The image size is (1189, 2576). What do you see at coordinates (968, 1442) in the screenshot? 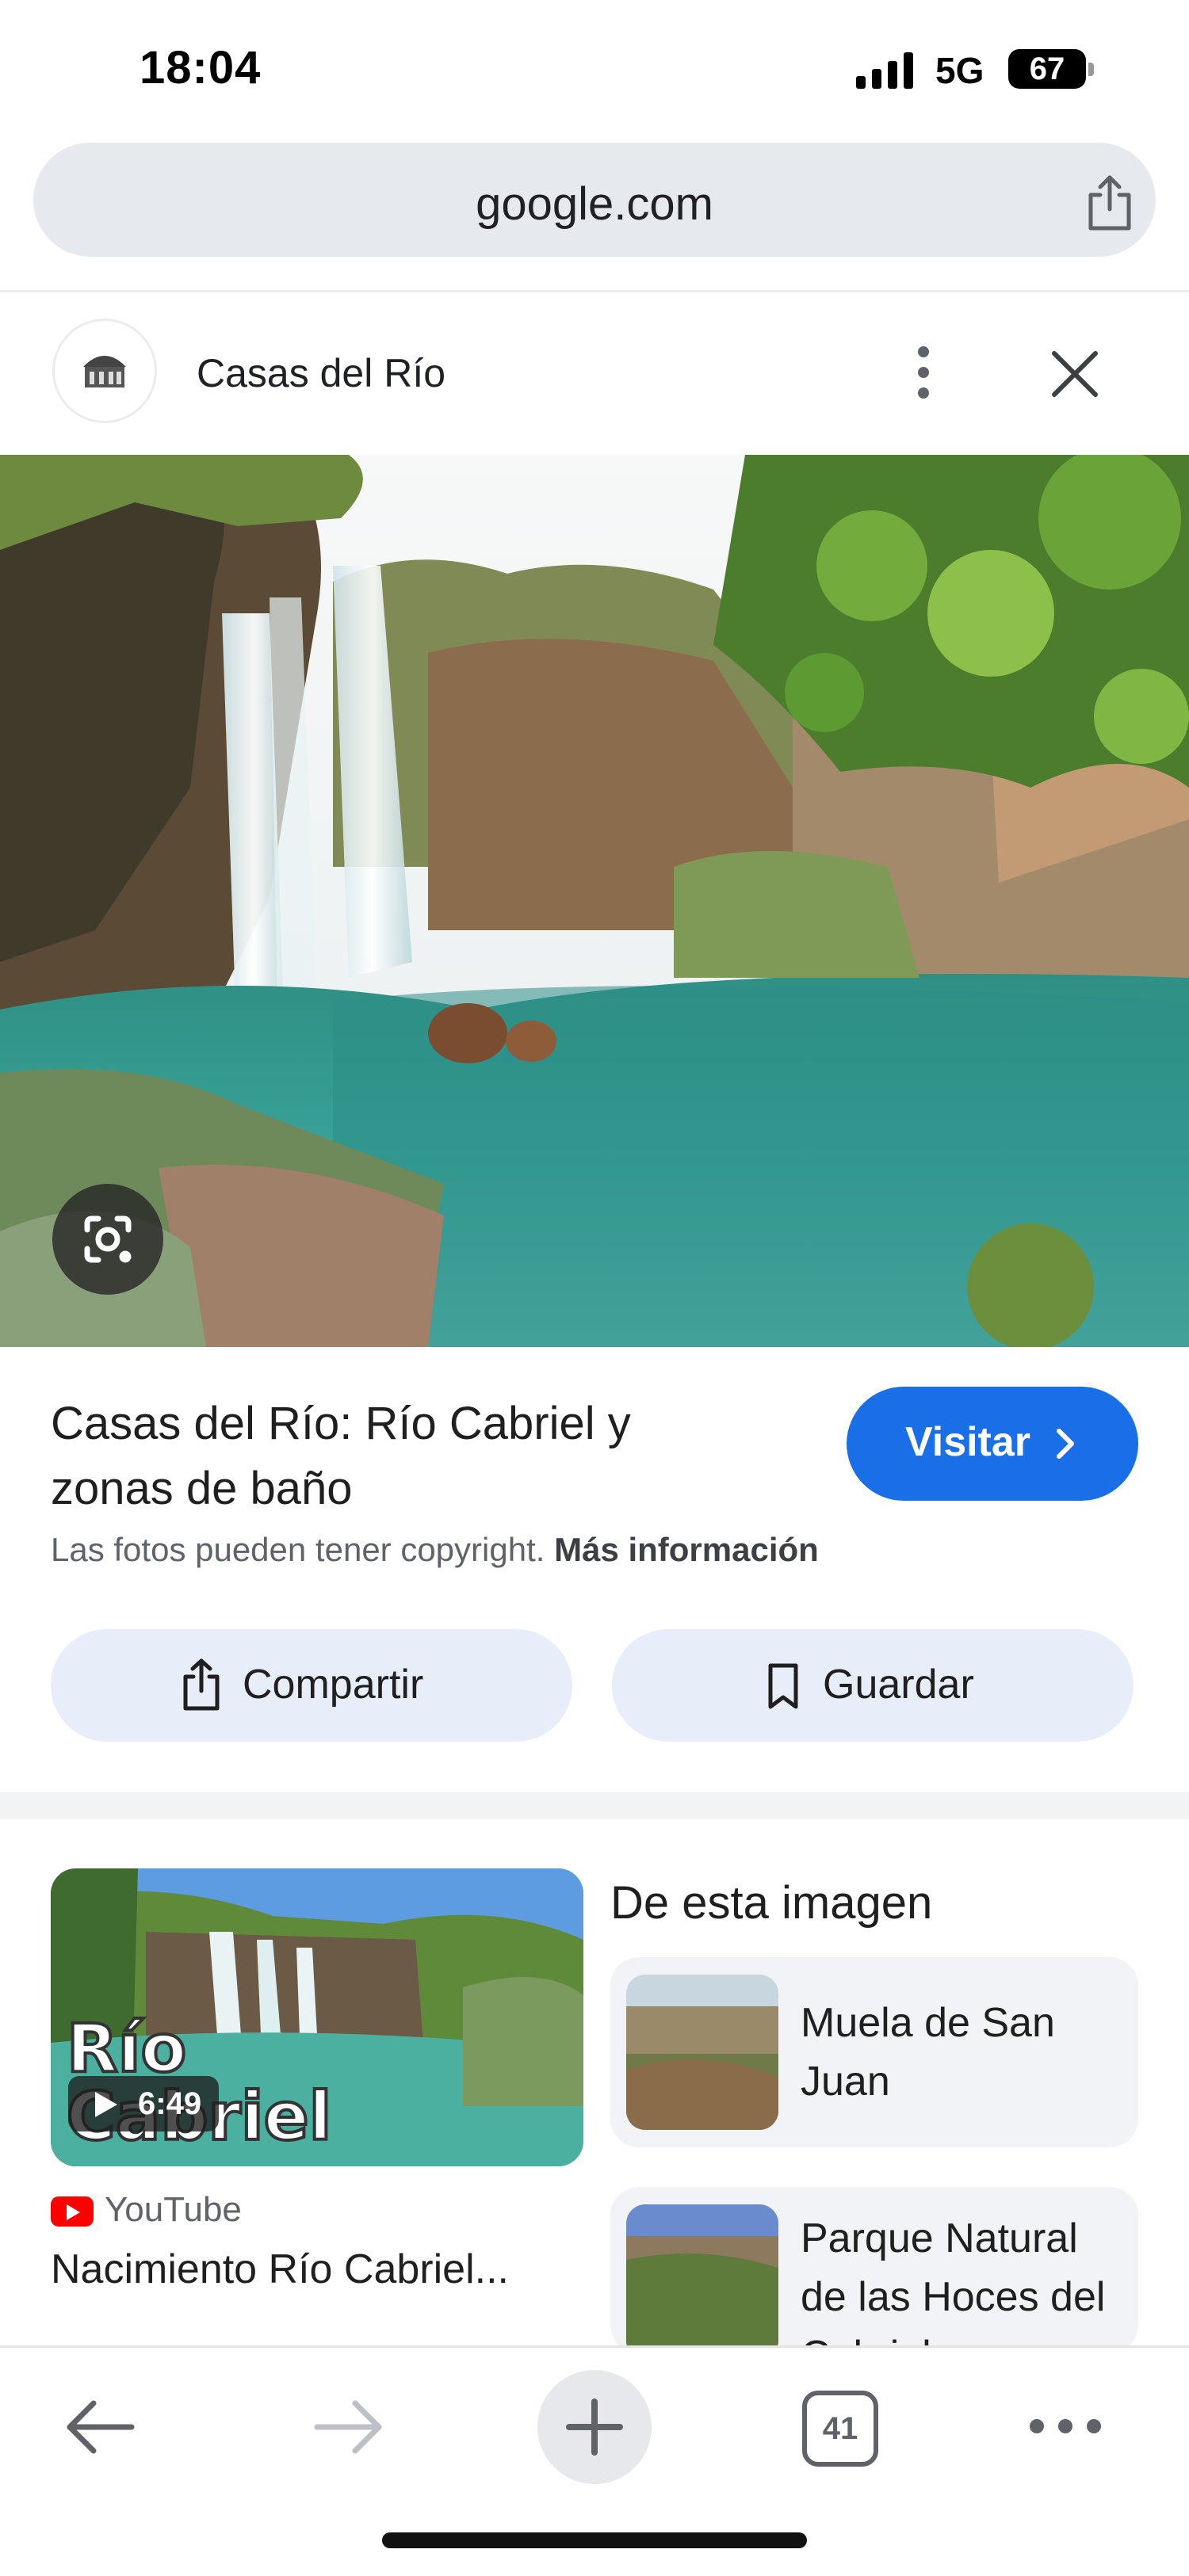
I see `visit-label: Visitar` at bounding box center [968, 1442].